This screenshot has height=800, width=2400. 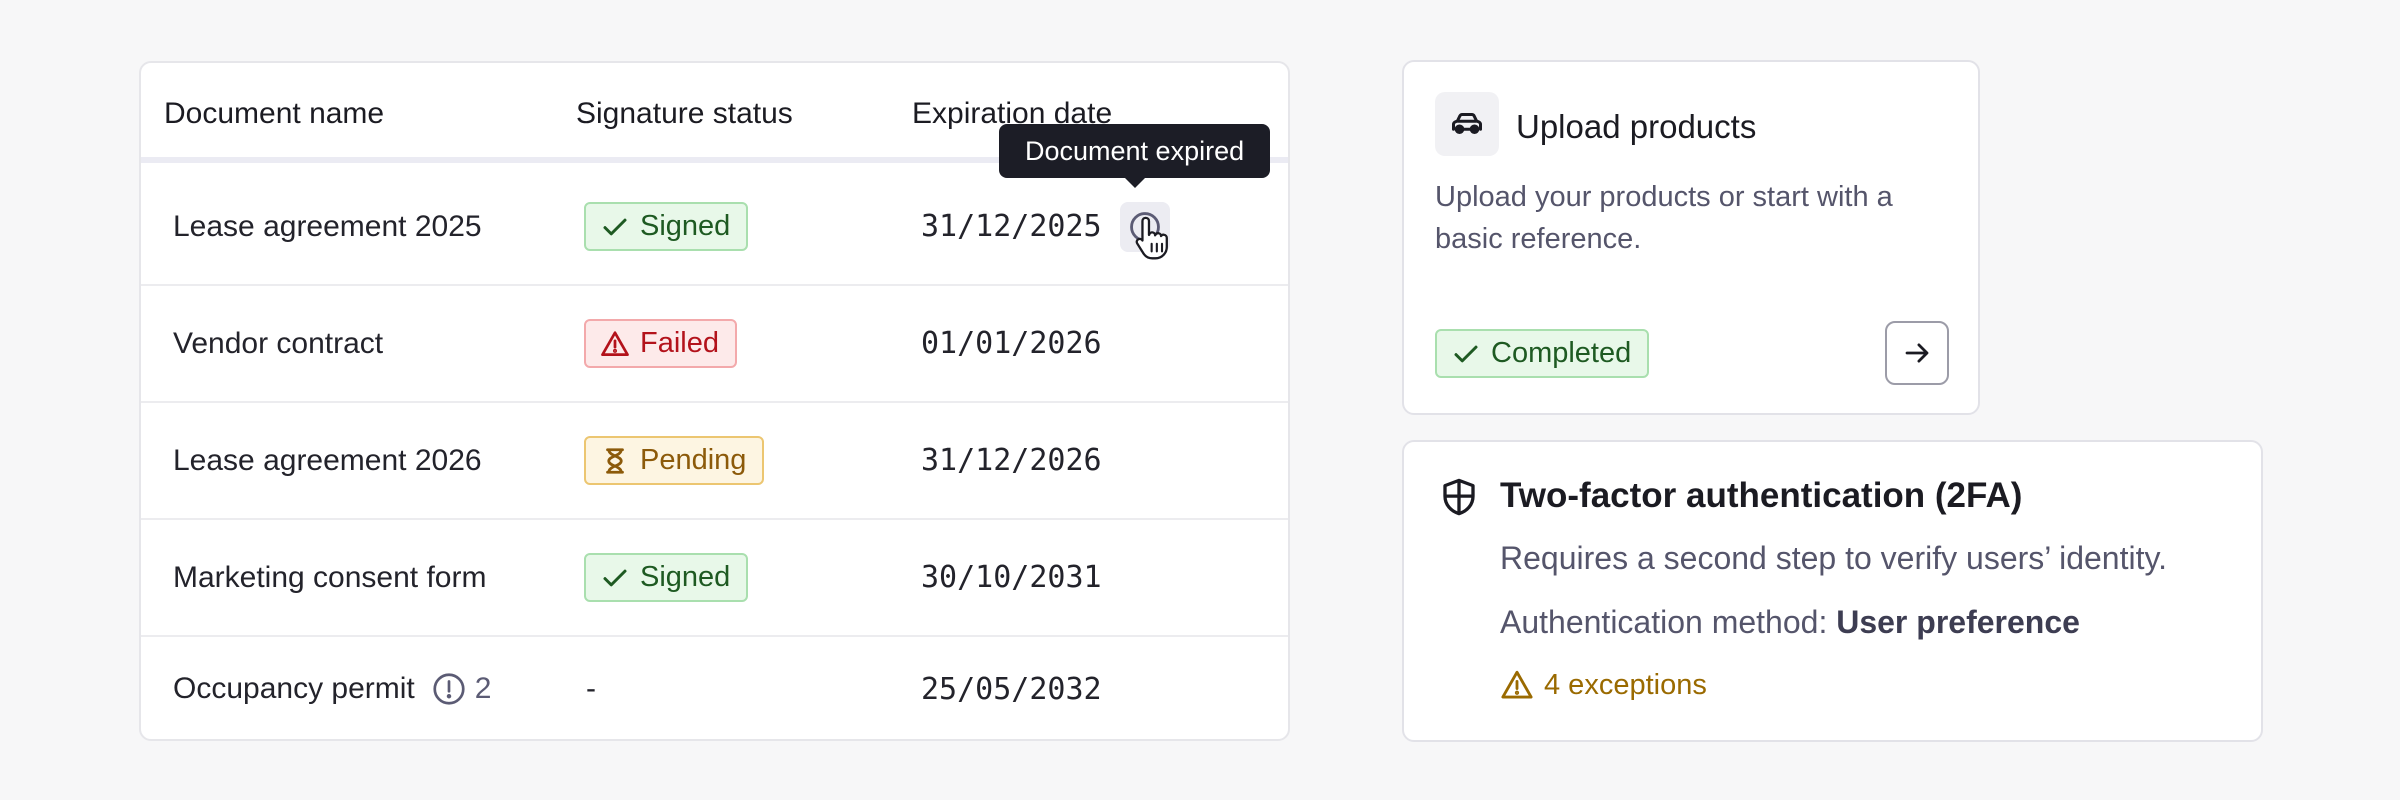 What do you see at coordinates (1958, 622) in the screenshot?
I see `tfa-method-value: User preference` at bounding box center [1958, 622].